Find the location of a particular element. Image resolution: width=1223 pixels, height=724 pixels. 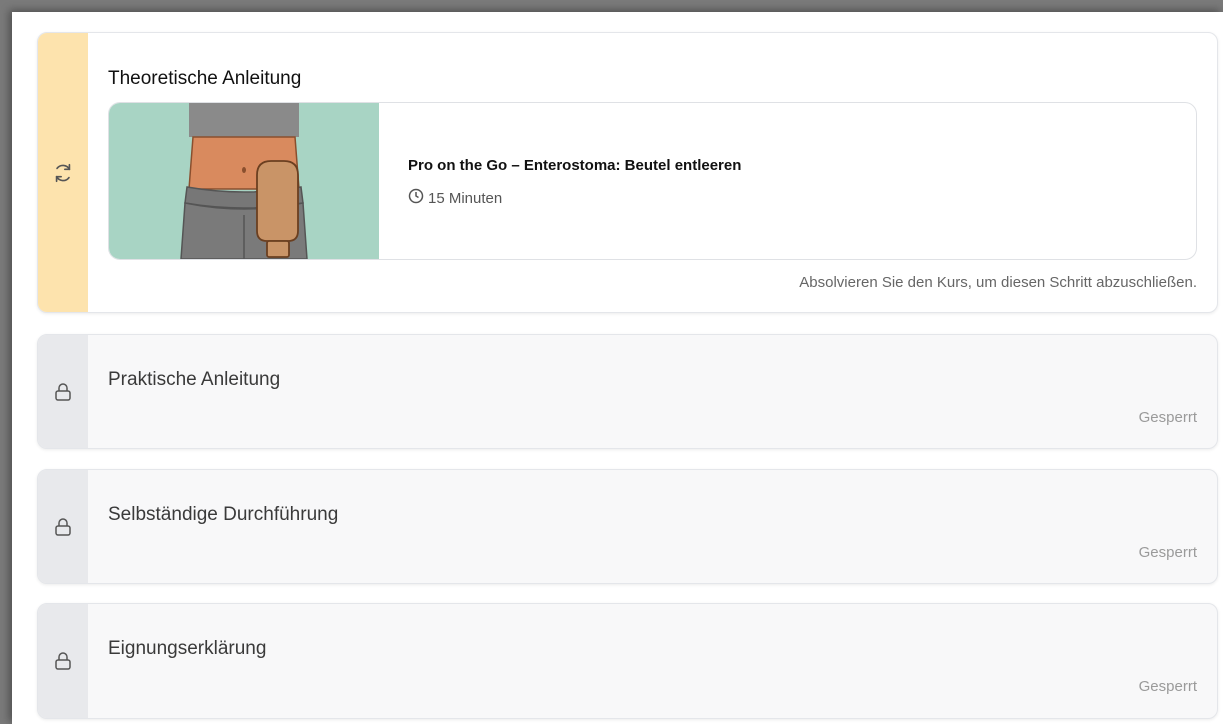

step-title: Theoretische Anleitung is located at coordinates (205, 78).